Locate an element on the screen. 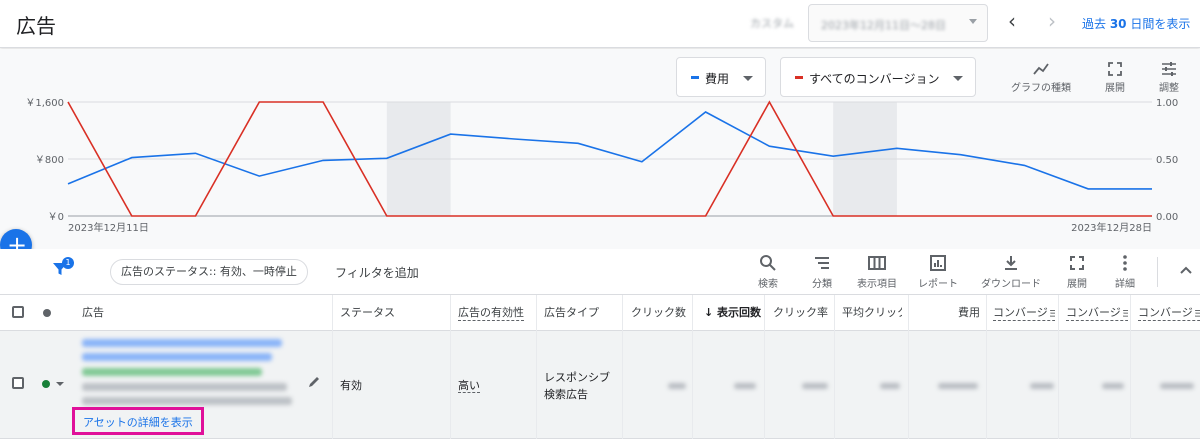 This screenshot has height=445, width=1200. column-header-status: ステータス is located at coordinates (390, 313).